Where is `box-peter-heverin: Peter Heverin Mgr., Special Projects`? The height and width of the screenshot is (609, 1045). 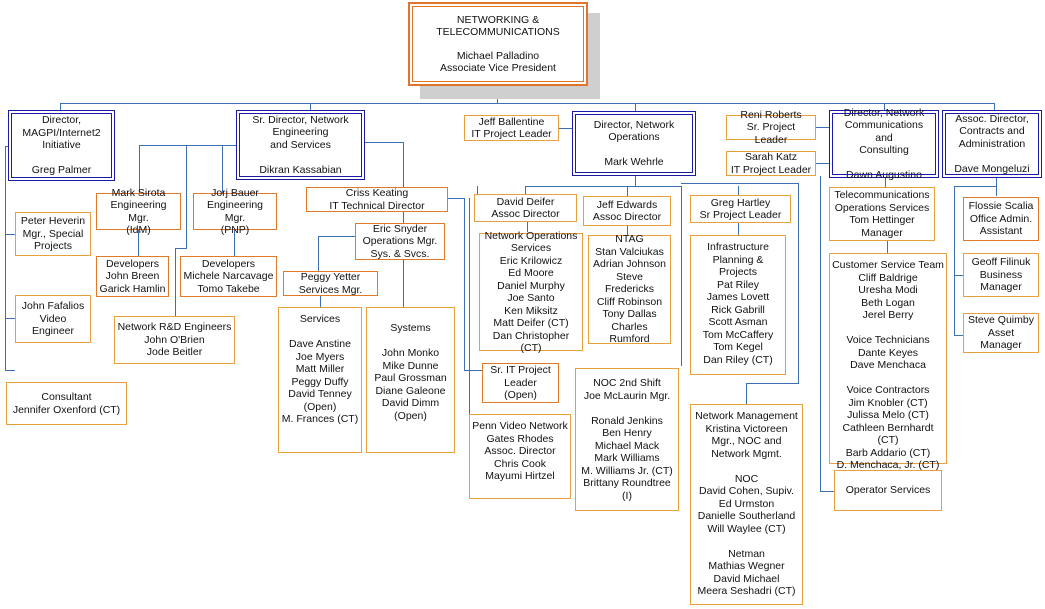
box-peter-heverin: Peter Heverin Mgr., Special Projects is located at coordinates (53, 234).